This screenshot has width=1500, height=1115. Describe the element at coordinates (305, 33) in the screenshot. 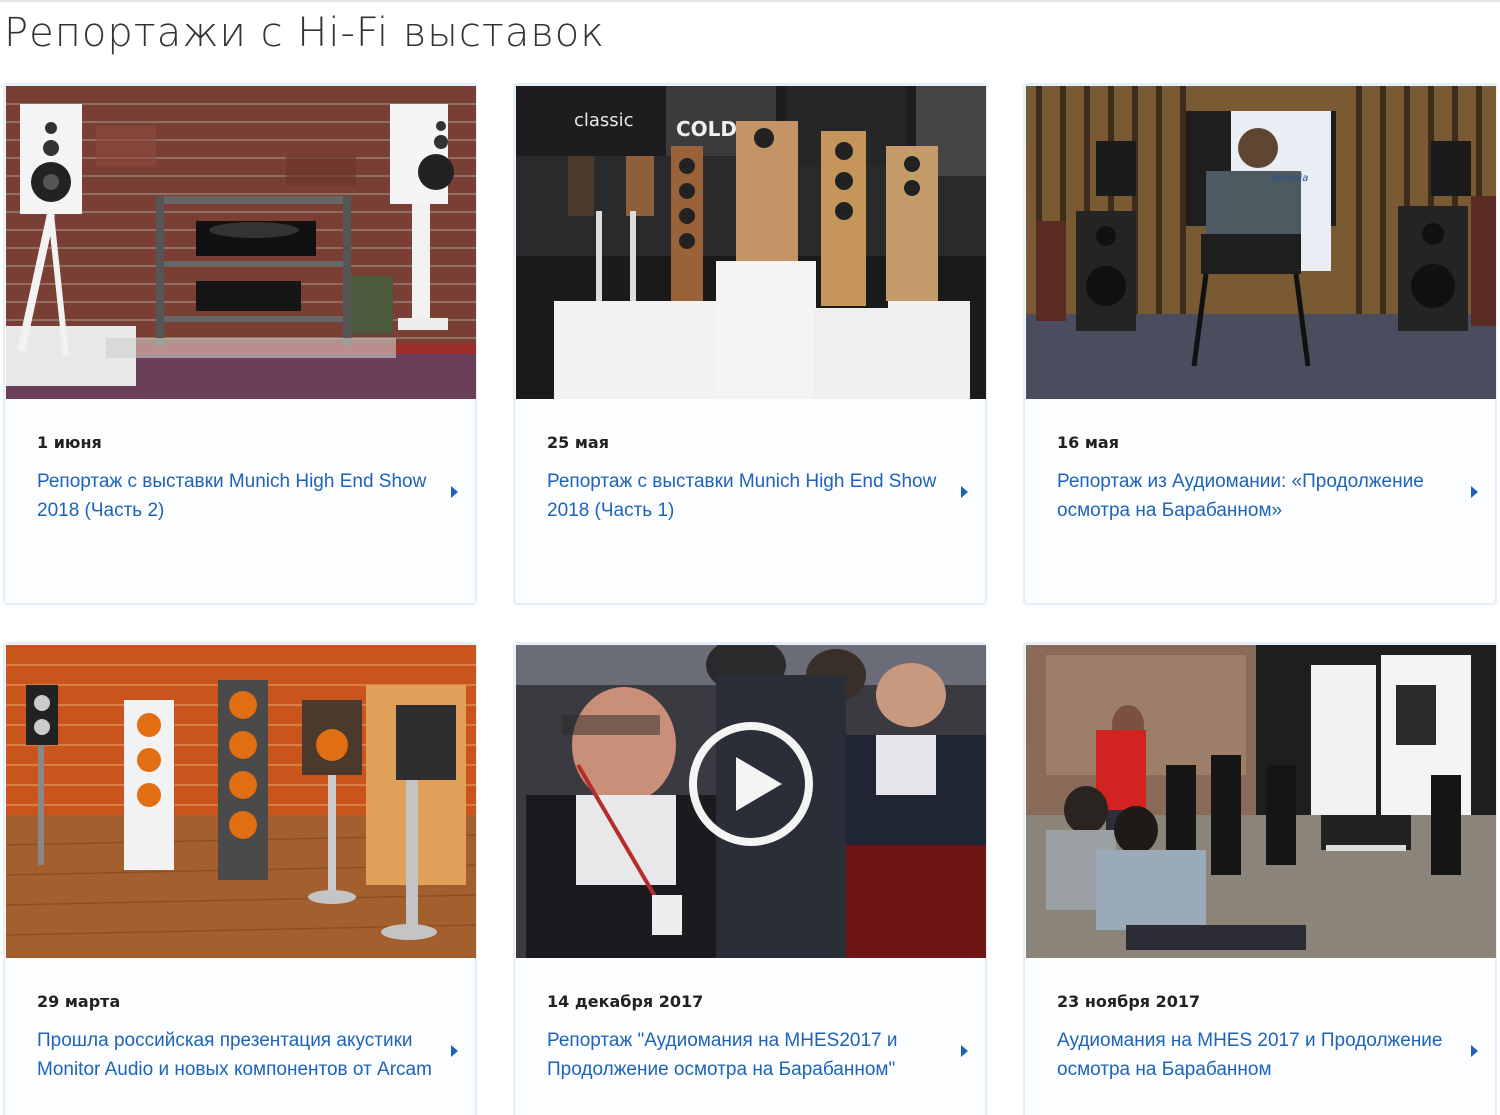

I see `page-title: Репортажи с Hi-Fi выставок` at that location.